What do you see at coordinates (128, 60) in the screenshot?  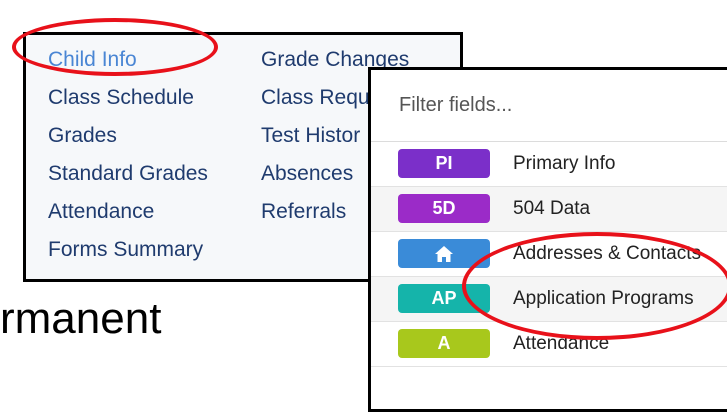 I see `menu-item-child-info: Child Info` at bounding box center [128, 60].